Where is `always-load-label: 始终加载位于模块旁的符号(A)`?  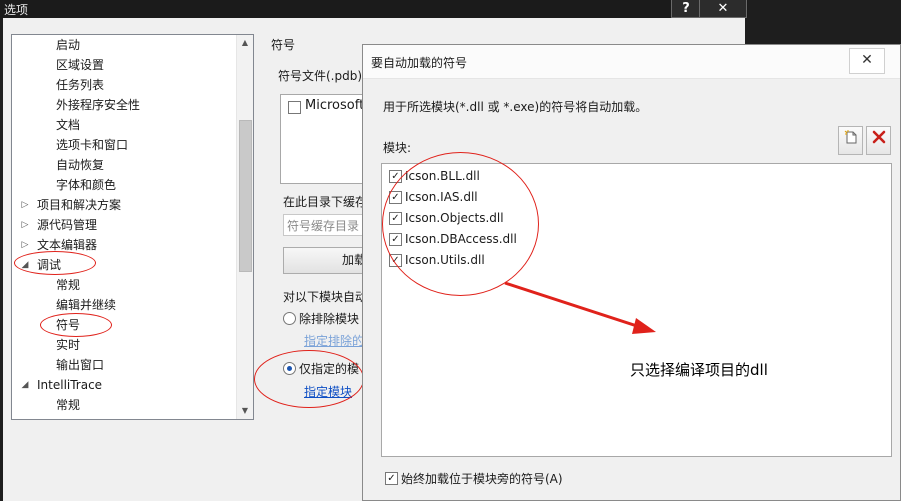 always-load-label: 始终加载位于模块旁的符号(A) is located at coordinates (482, 479).